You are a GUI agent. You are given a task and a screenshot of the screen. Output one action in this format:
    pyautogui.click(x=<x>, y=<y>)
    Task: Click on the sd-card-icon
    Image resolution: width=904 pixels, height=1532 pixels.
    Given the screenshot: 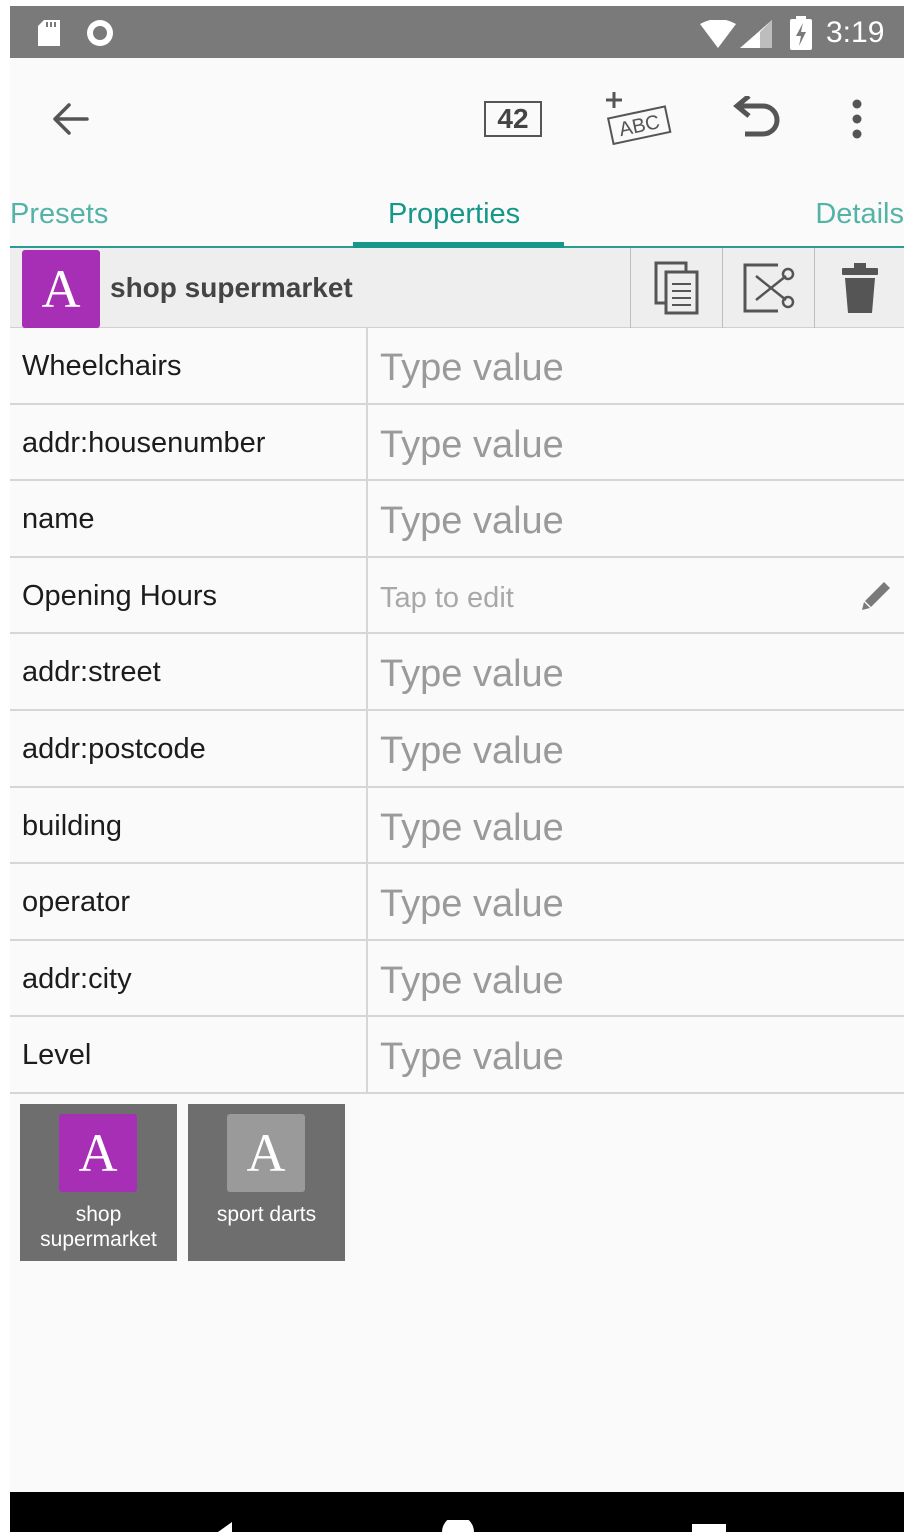 What is the action you would take?
    pyautogui.click(x=49, y=33)
    